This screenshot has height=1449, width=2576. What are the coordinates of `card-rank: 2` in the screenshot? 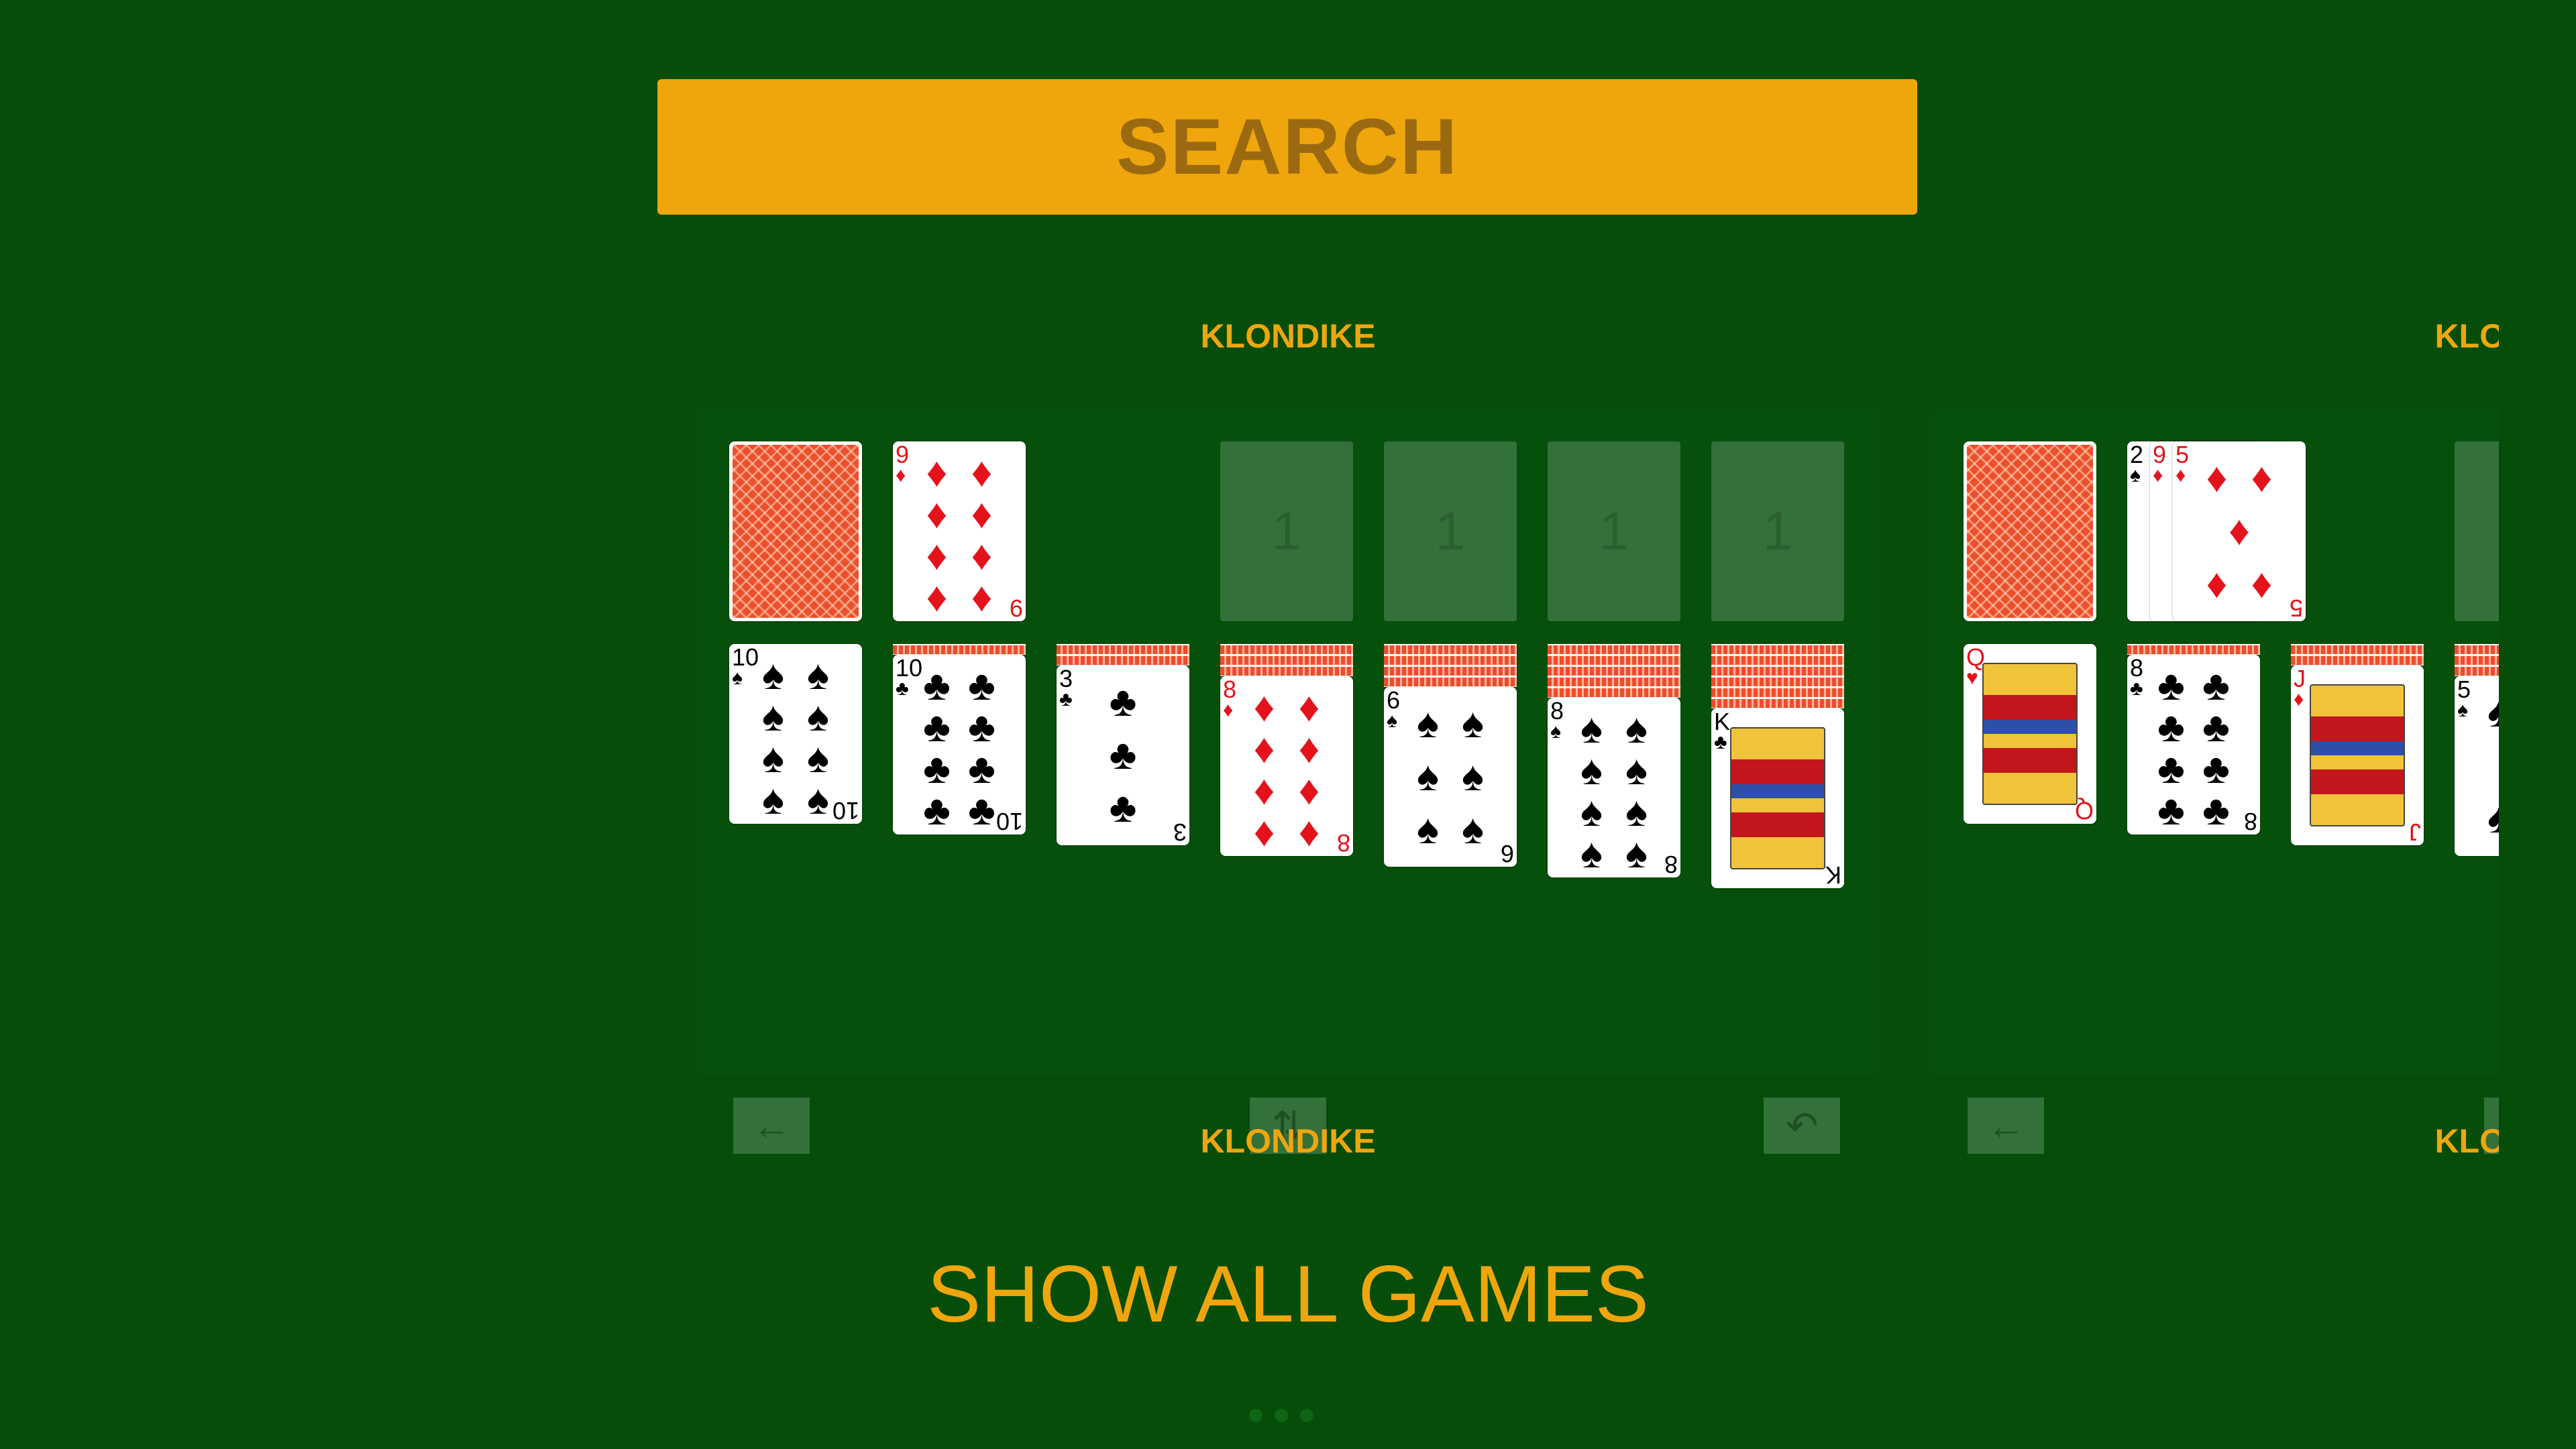 It's located at (2137, 454).